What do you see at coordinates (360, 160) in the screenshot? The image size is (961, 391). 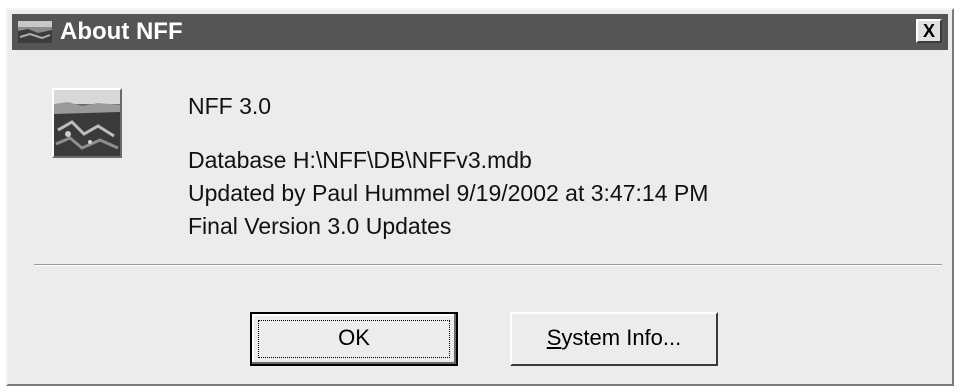 I see `database-path: Database H:\NFF\DB\NFFv3.mdb` at bounding box center [360, 160].